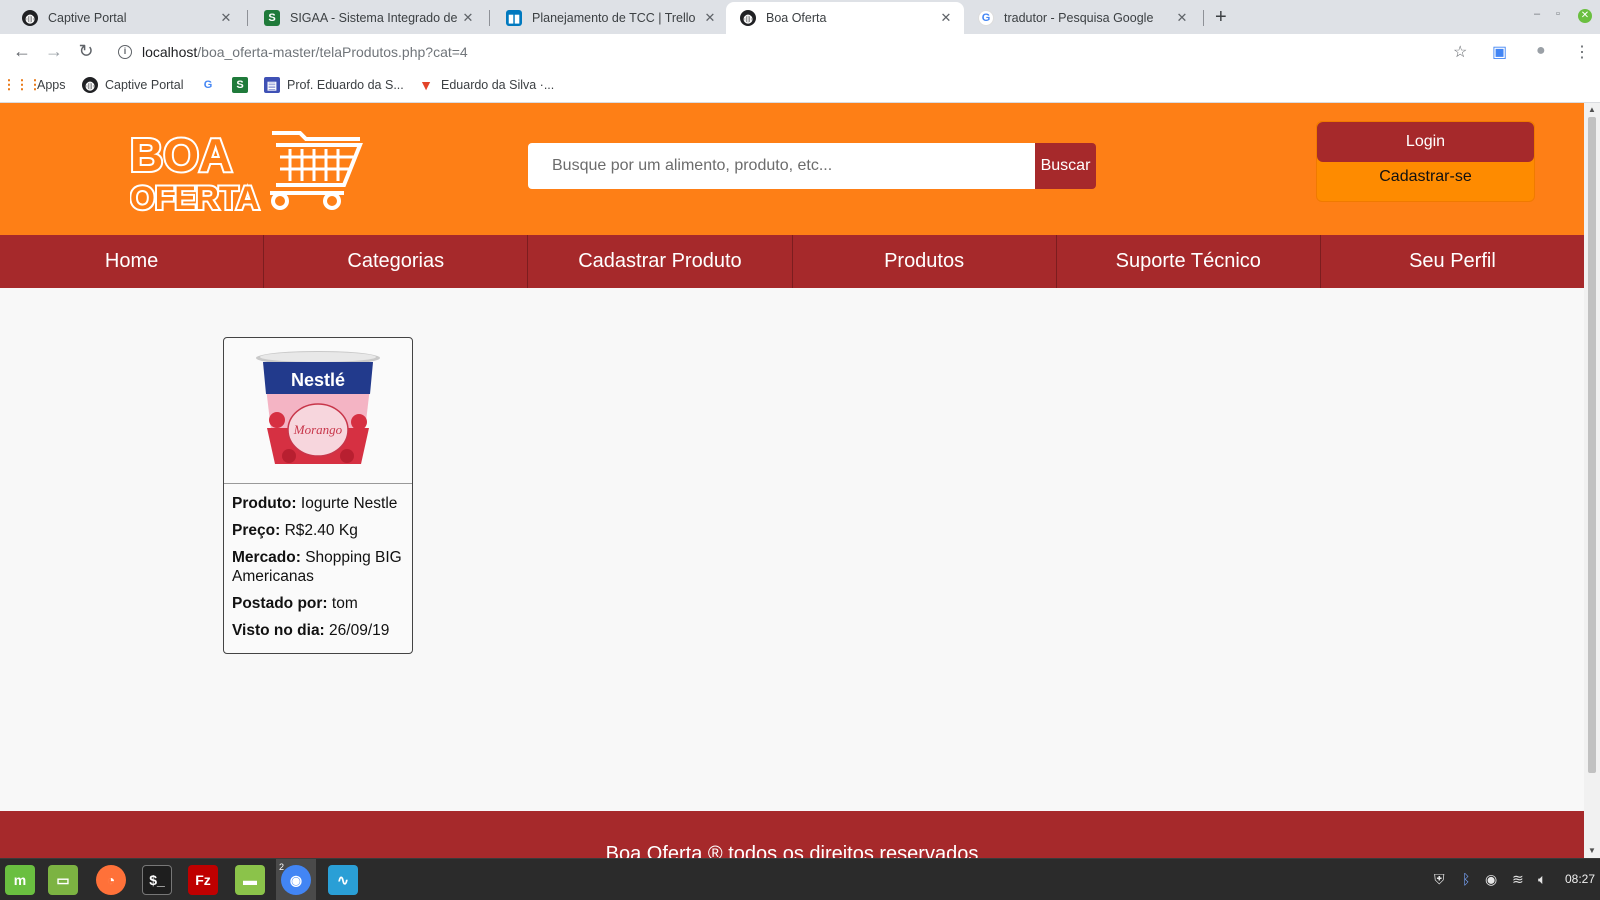 The height and width of the screenshot is (900, 1600). Describe the element at coordinates (318, 407) in the screenshot. I see `yogurt-cup-image: Nestlé Morango` at that location.